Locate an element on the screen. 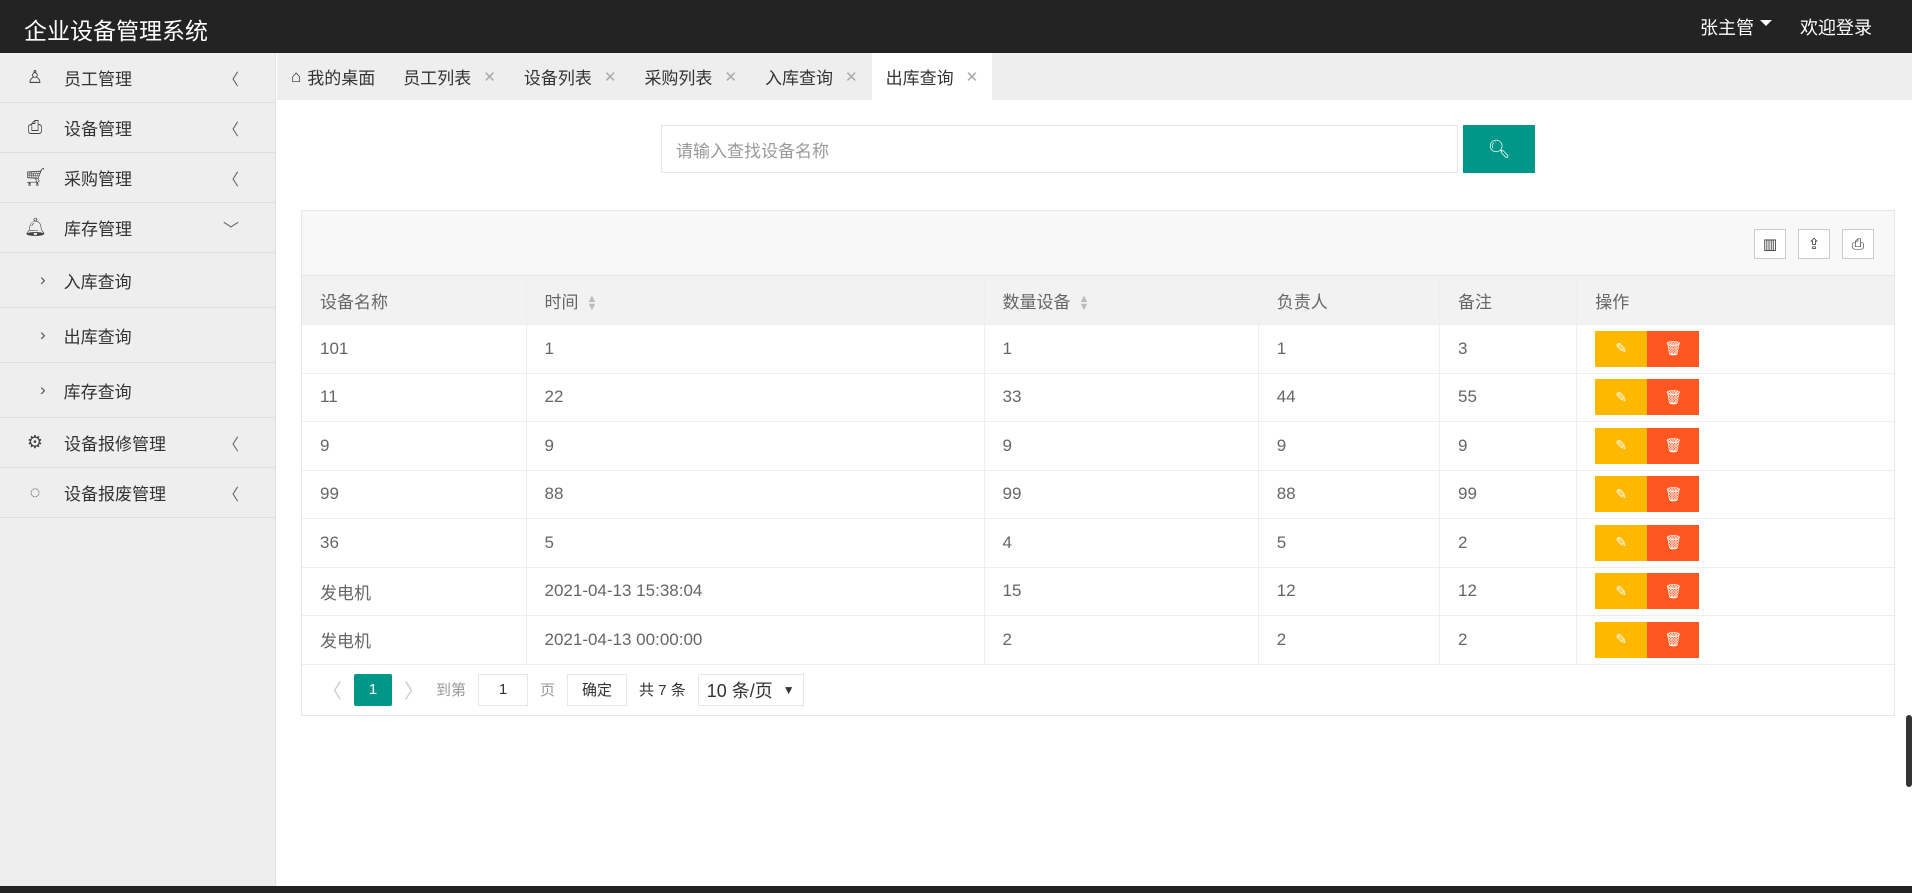 The height and width of the screenshot is (893, 1912). table-row: 11 22 33 44 55 ✎ 🗑︎ is located at coordinates (1098, 397).